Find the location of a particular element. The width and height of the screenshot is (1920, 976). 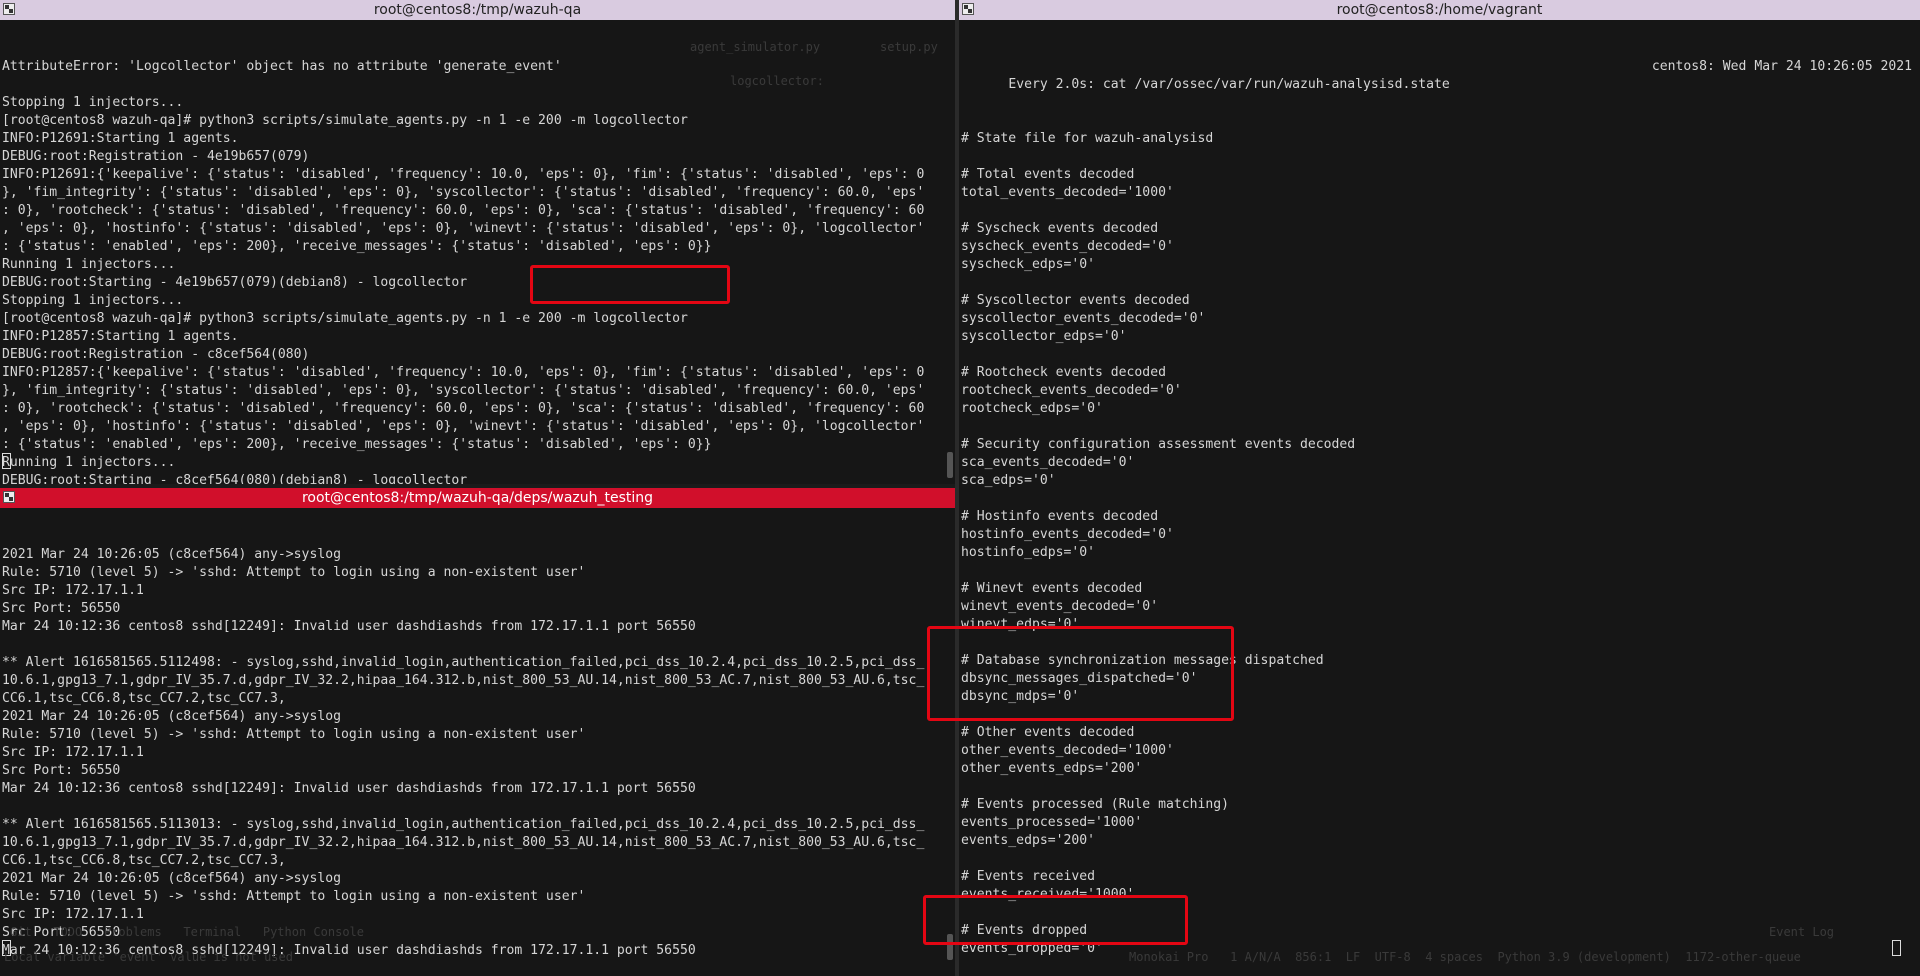

terminal-line: INFO:P12857:Starting 1 agents. is located at coordinates (120, 336).